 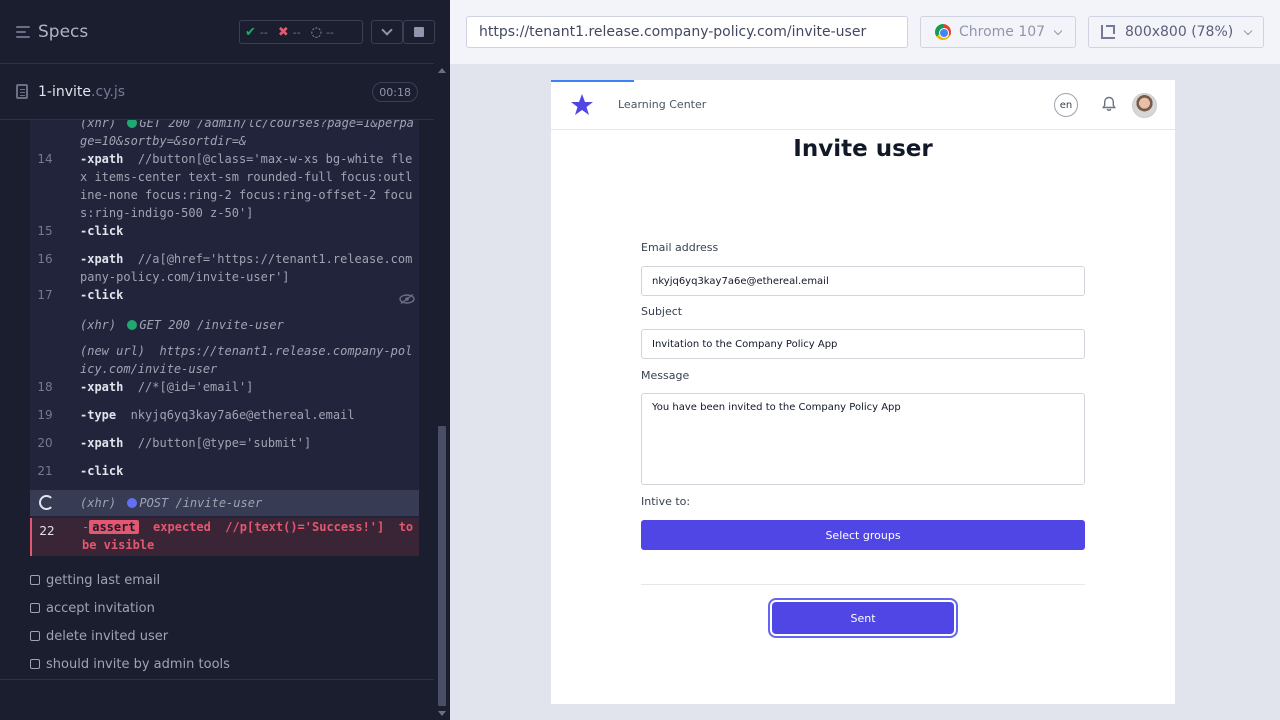 I want to click on document-icon, so click(x=22, y=91).